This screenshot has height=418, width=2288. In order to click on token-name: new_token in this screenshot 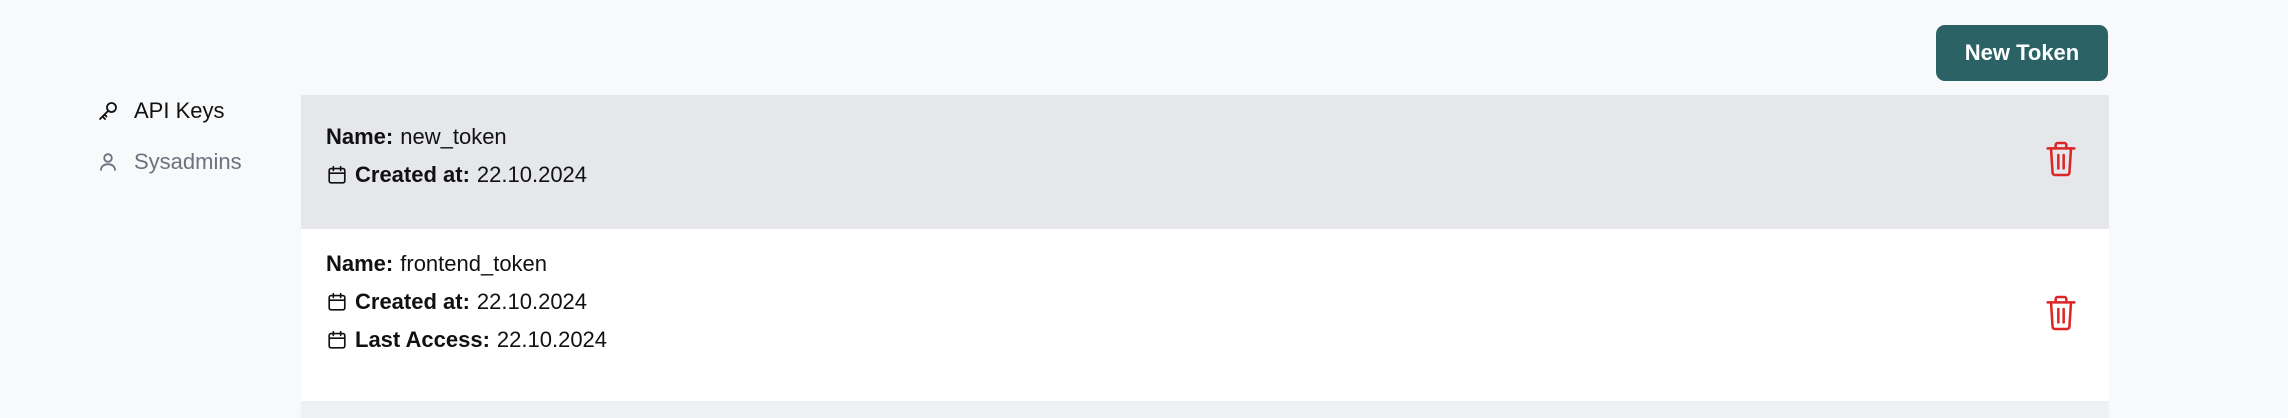, I will do `click(453, 136)`.